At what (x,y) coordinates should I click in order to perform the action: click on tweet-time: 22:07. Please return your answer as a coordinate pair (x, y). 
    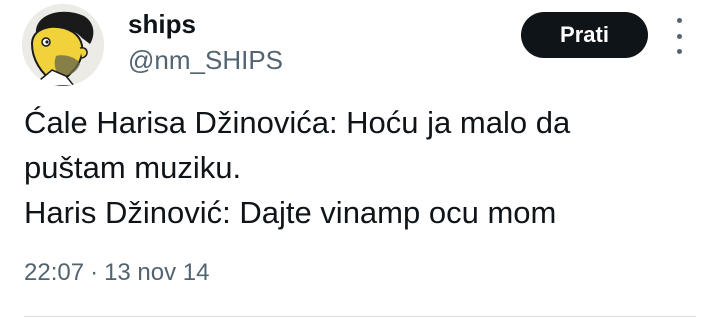
    Looking at the image, I should click on (54, 272).